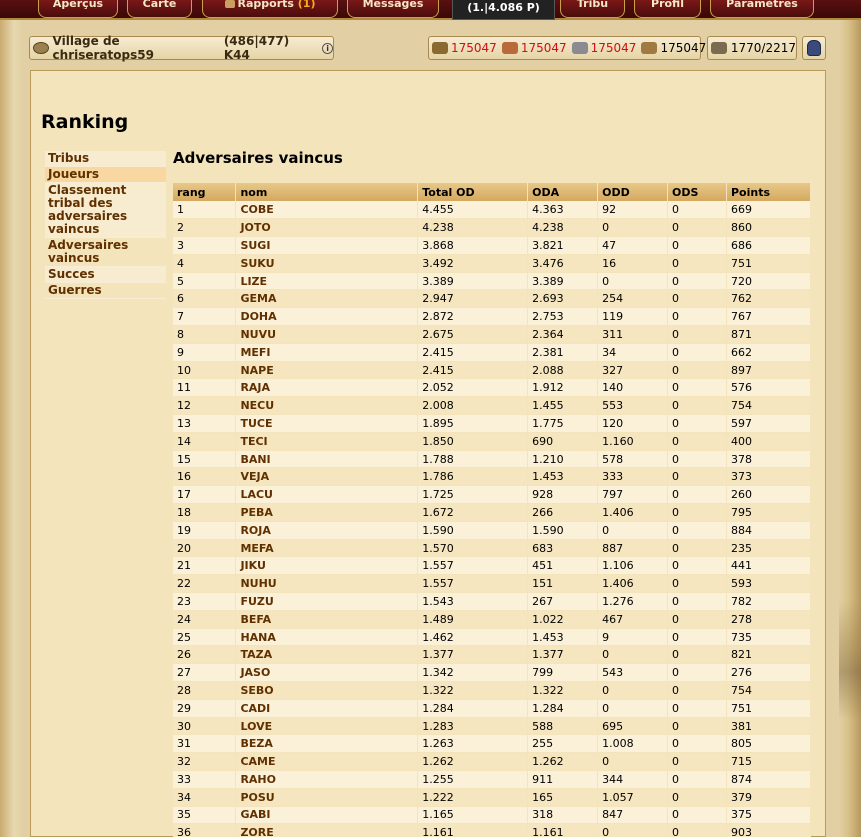 This screenshot has width=861, height=837. I want to click on menu-item-adversaires-vaincus: Adversaires vaincus, so click(105, 252).